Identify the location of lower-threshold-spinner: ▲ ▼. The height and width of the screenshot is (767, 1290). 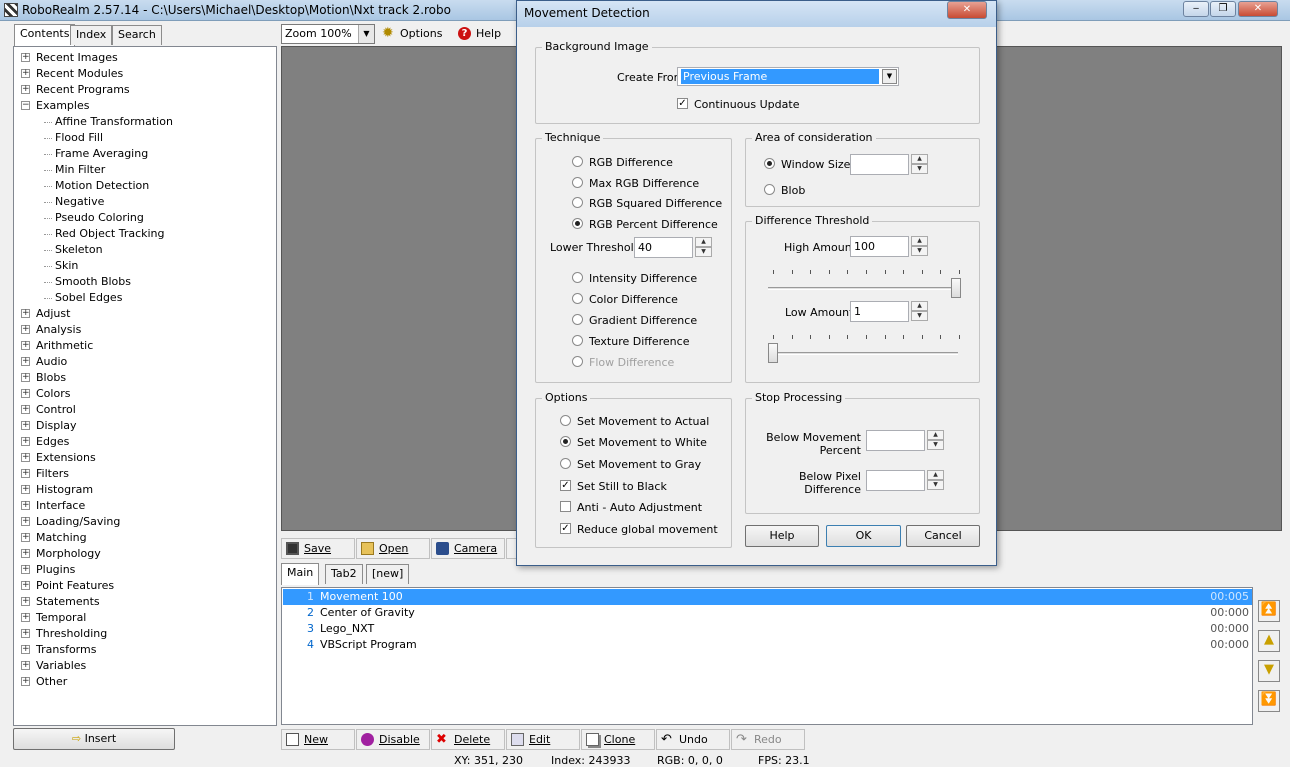
(703, 247).